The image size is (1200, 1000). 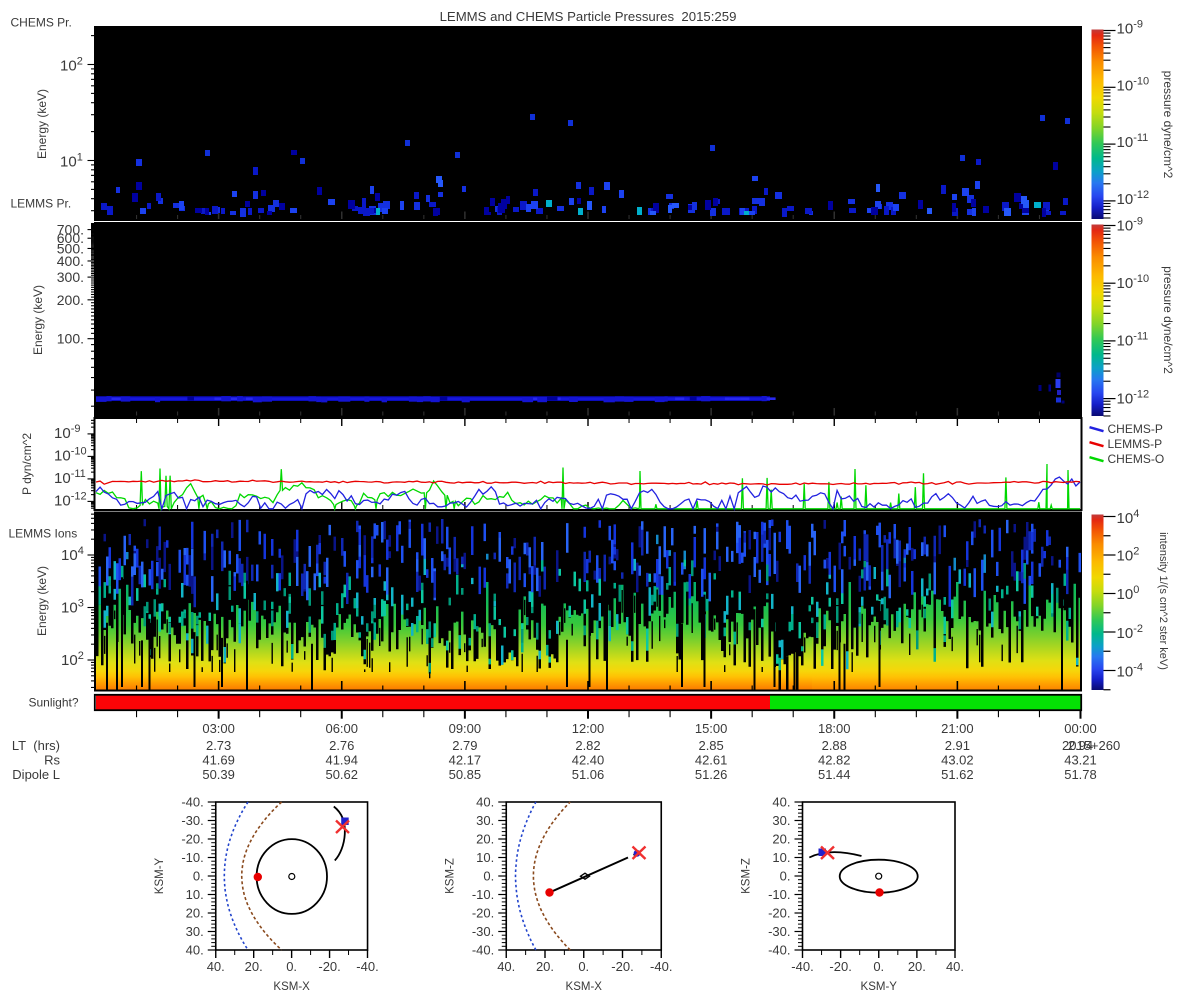 I want to click on svg-text: LEMMS Pr., so click(x=41, y=204).